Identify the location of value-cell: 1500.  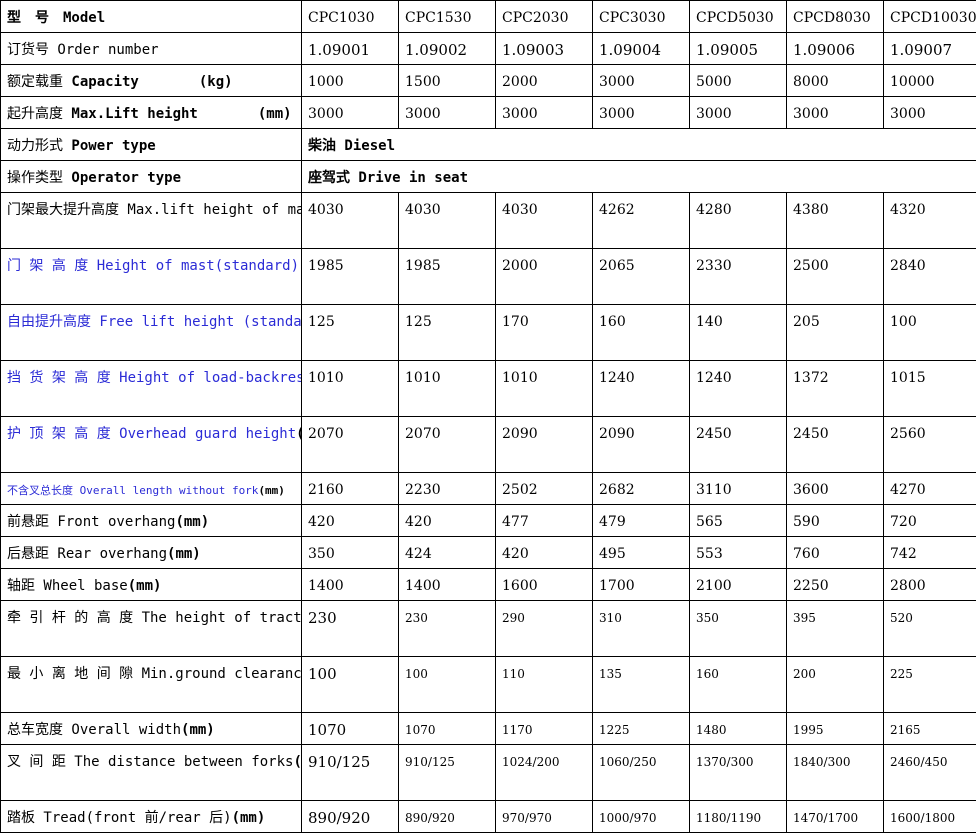
(447, 81).